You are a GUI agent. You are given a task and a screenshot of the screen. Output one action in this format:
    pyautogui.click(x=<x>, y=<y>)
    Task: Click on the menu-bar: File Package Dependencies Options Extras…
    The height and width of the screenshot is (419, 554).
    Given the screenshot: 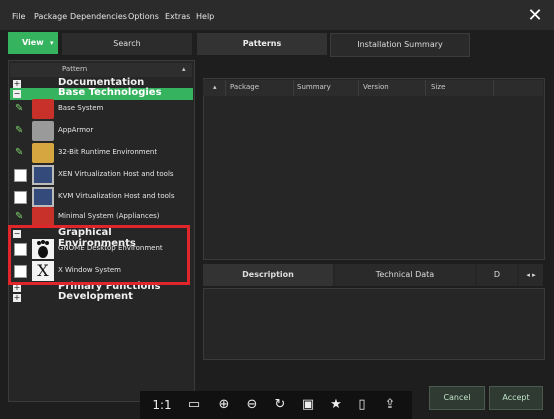 What is the action you would take?
    pyautogui.click(x=277, y=15)
    